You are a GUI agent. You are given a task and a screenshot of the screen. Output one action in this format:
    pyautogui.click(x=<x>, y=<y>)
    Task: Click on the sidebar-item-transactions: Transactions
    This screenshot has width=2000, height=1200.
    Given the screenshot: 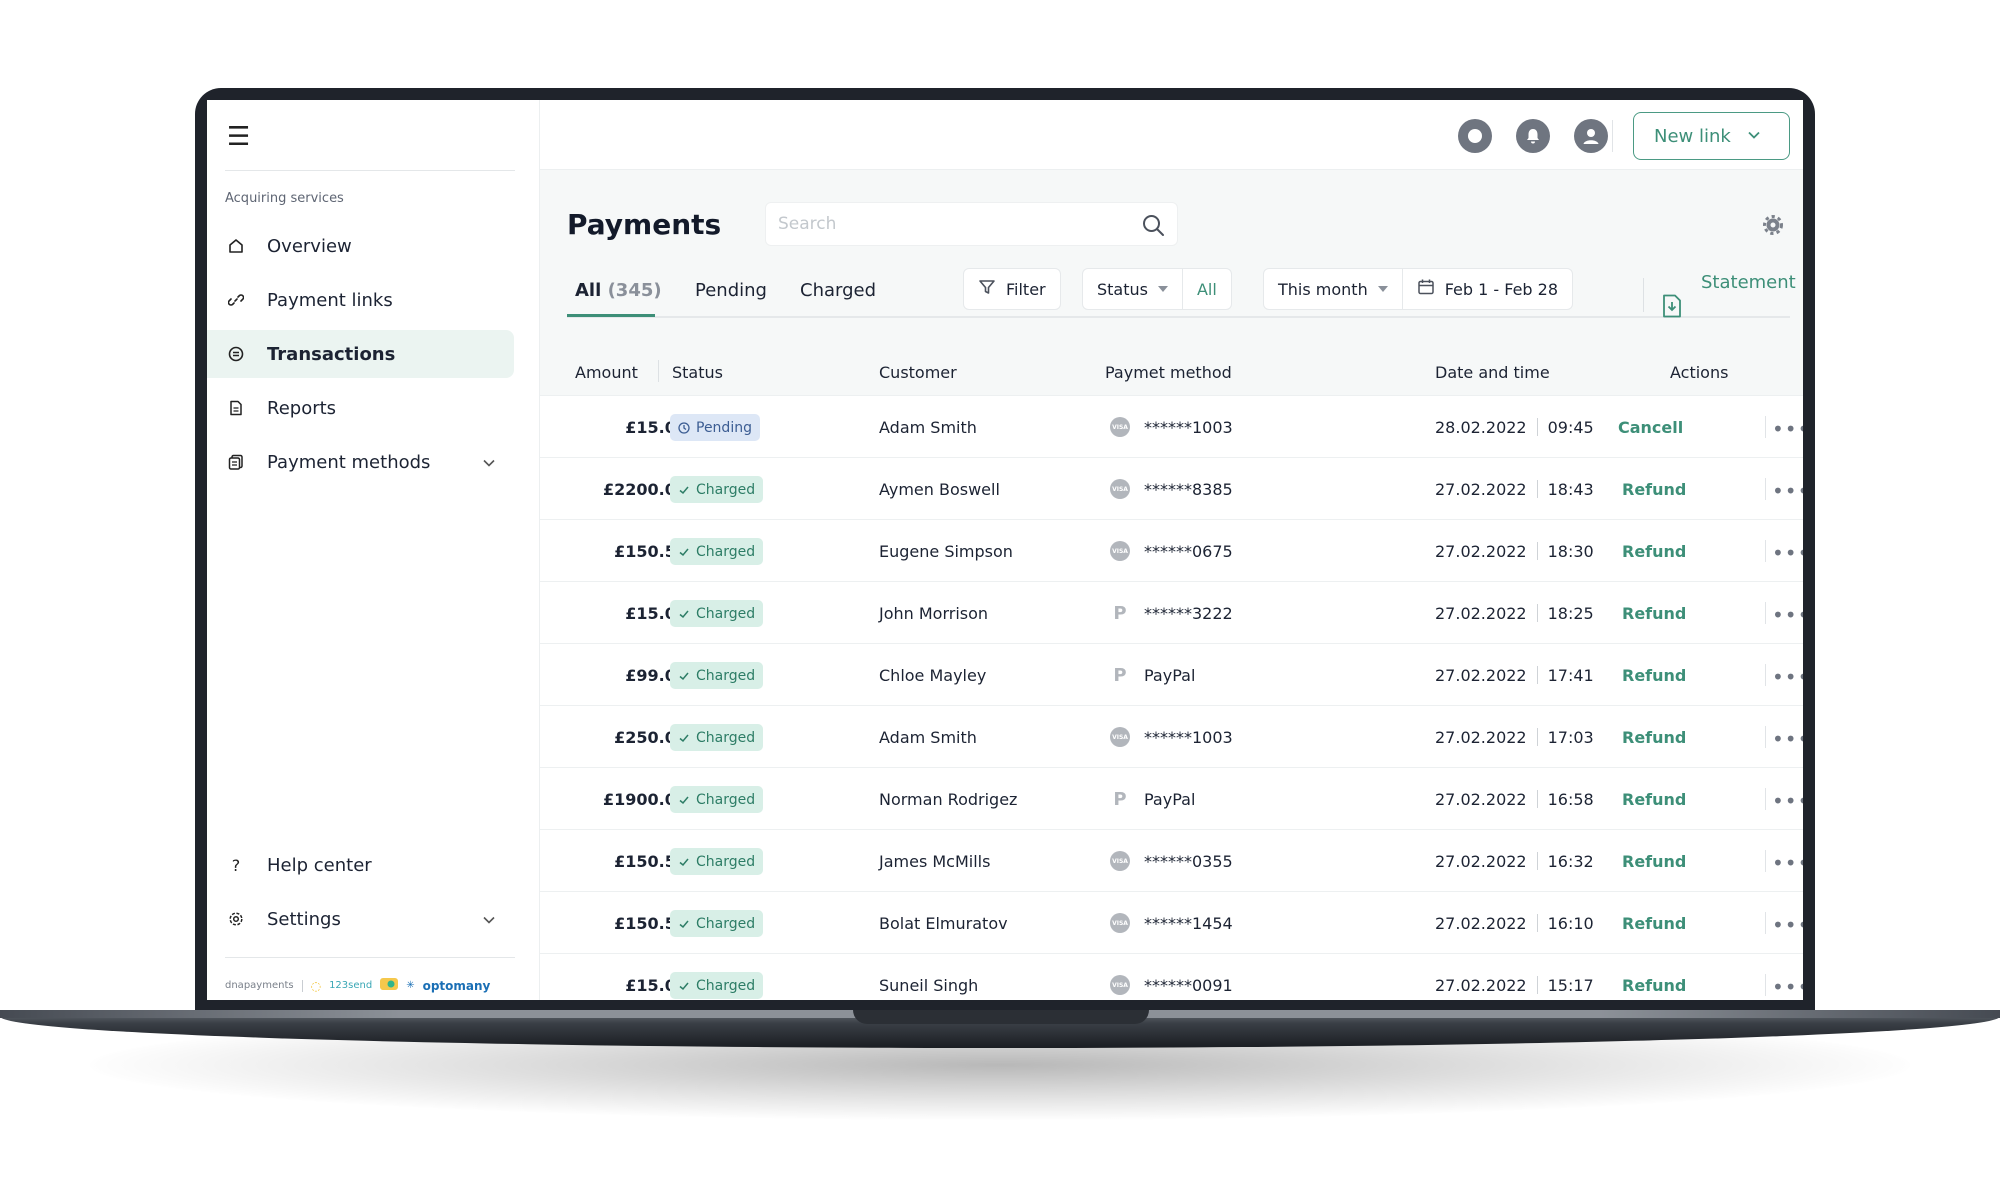 What is the action you would take?
    pyautogui.click(x=360, y=354)
    